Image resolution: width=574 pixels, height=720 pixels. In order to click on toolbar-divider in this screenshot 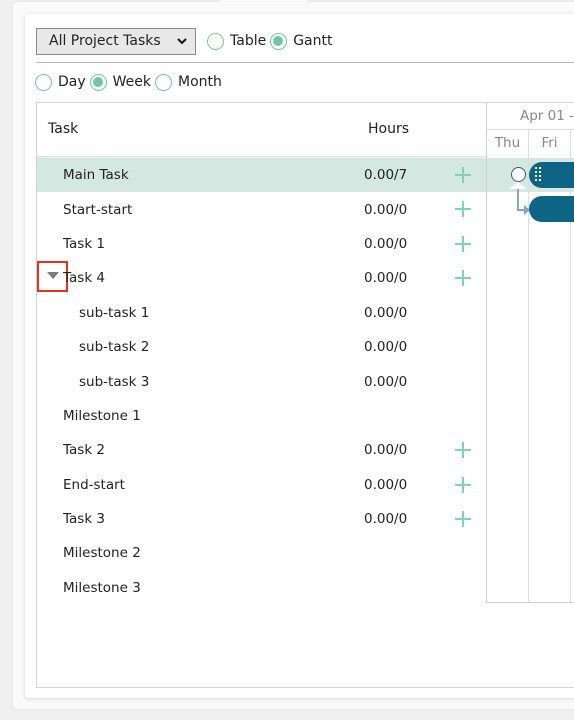, I will do `click(305, 62)`.